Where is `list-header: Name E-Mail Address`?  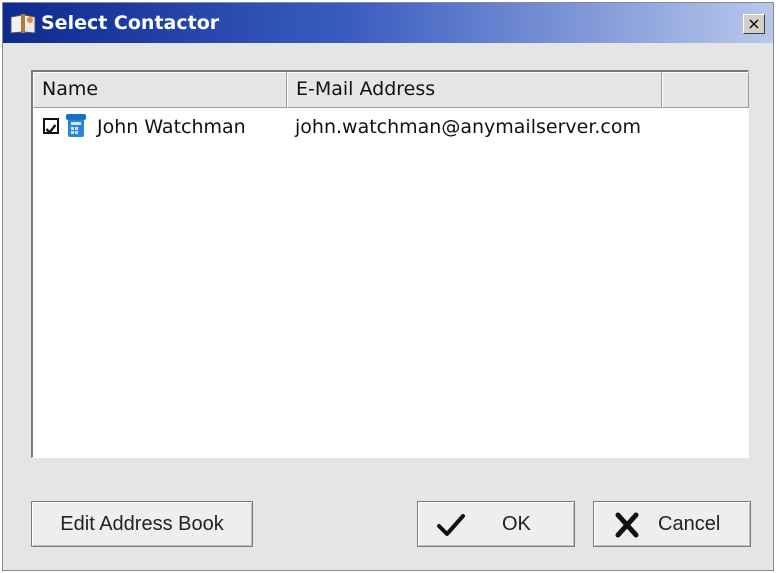 list-header: Name E-Mail Address is located at coordinates (391, 90).